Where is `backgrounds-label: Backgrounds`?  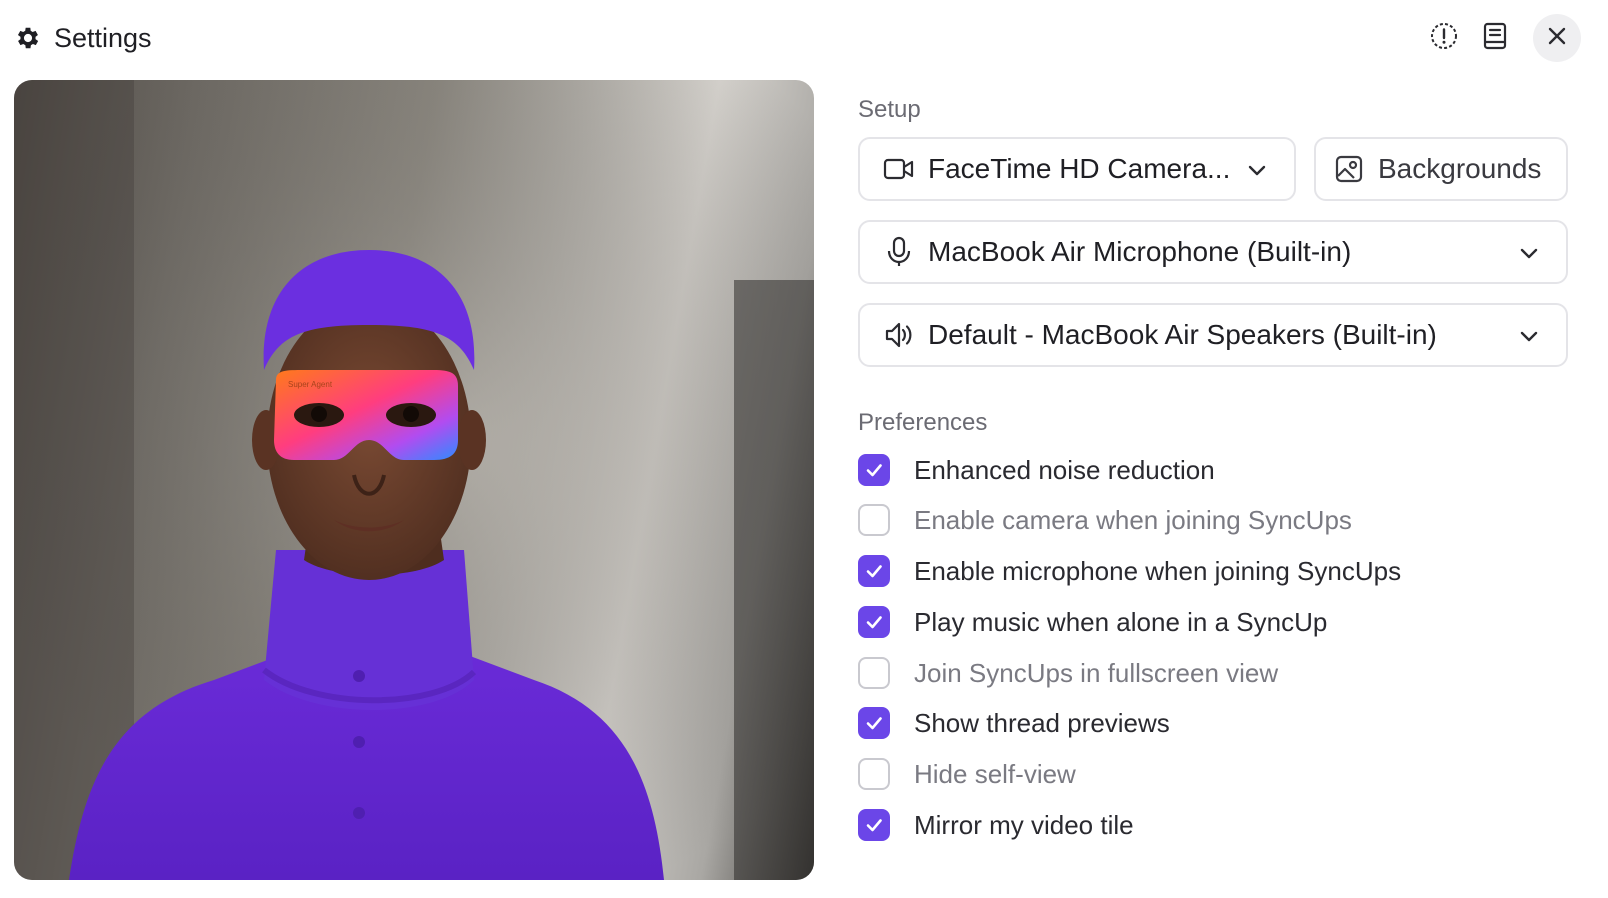 backgrounds-label: Backgrounds is located at coordinates (1460, 168).